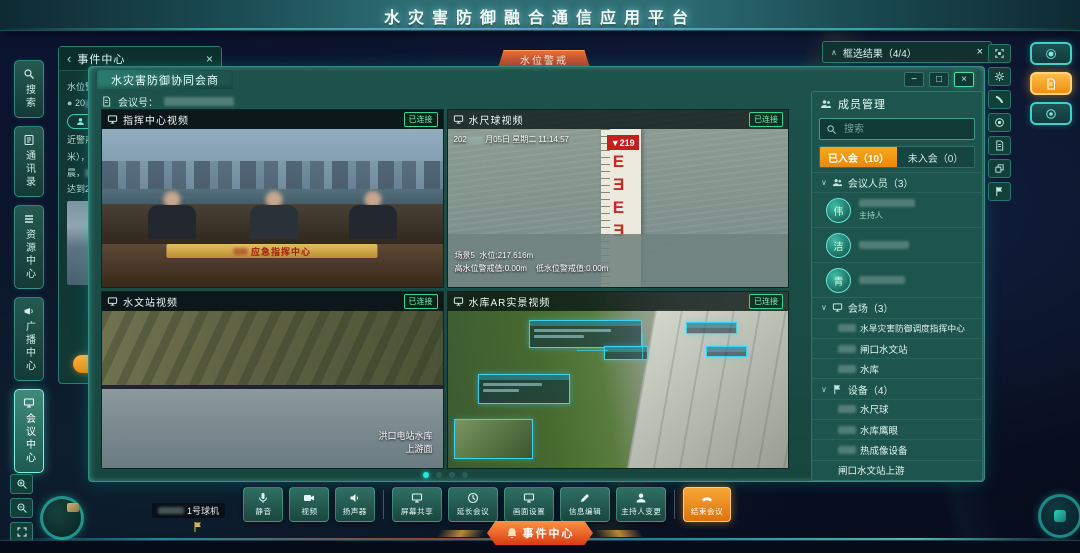 This screenshot has width=1080, height=553. I want to click on avatar: 洁, so click(838, 245).